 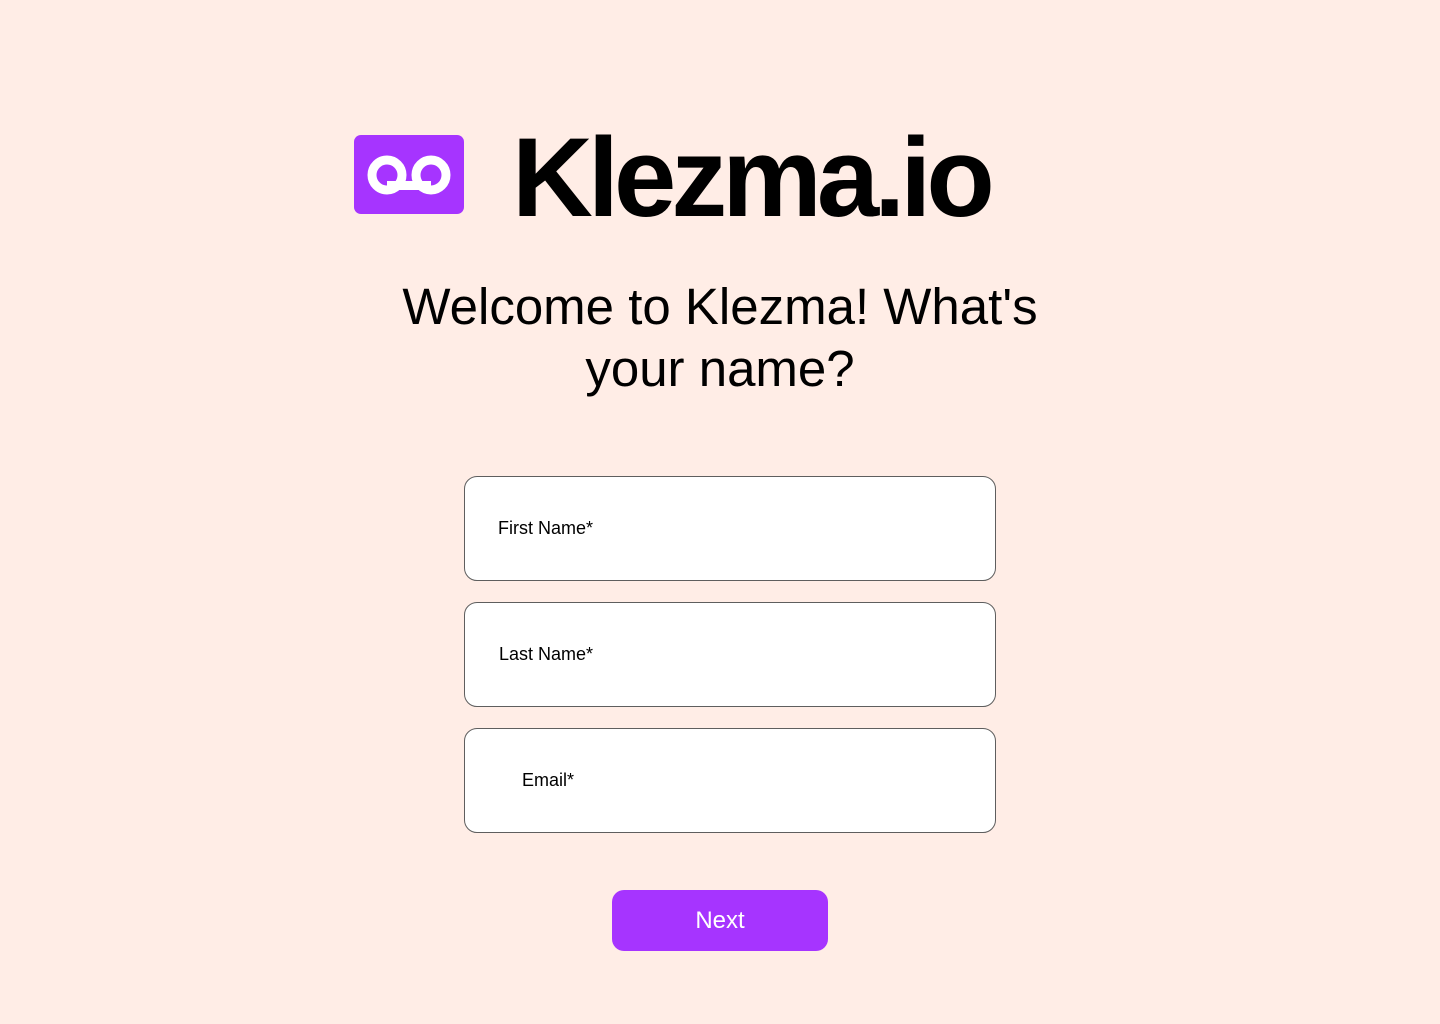 I want to click on email-input, so click(x=730, y=780).